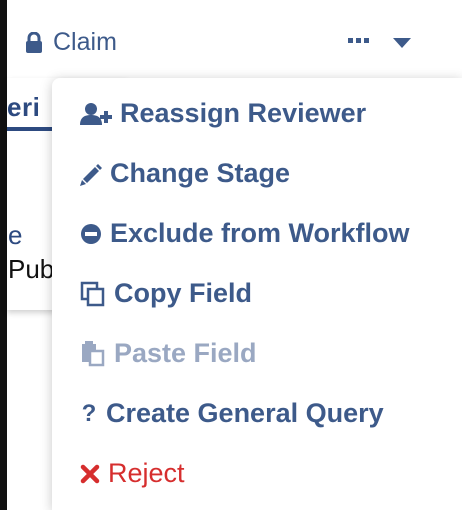  I want to click on menu-item-label: Create General Query, so click(245, 413).